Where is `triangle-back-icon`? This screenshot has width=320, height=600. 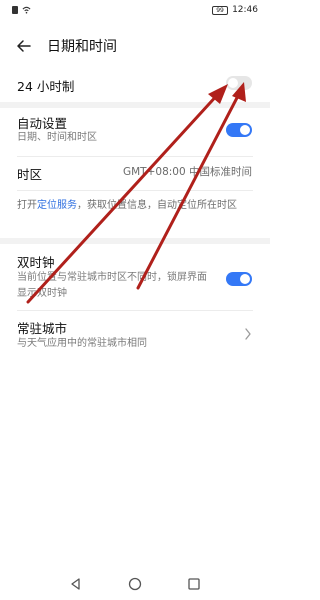
triangle-back-icon is located at coordinates (76, 584).